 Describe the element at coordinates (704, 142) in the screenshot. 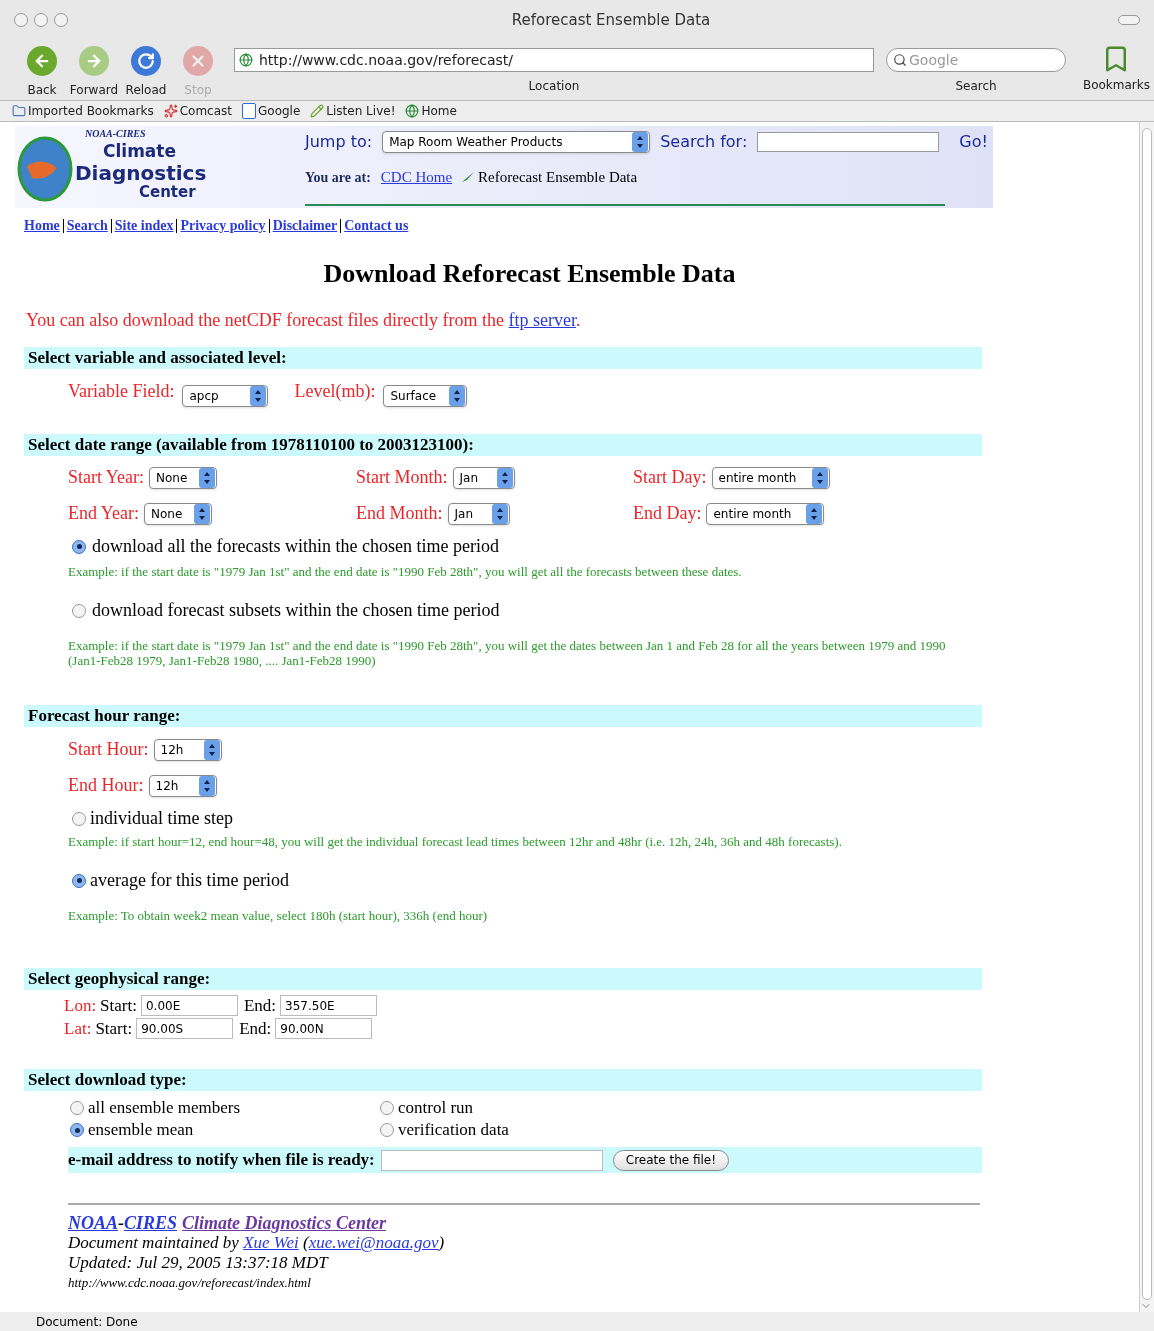

I see `search-label: Search for:` at that location.